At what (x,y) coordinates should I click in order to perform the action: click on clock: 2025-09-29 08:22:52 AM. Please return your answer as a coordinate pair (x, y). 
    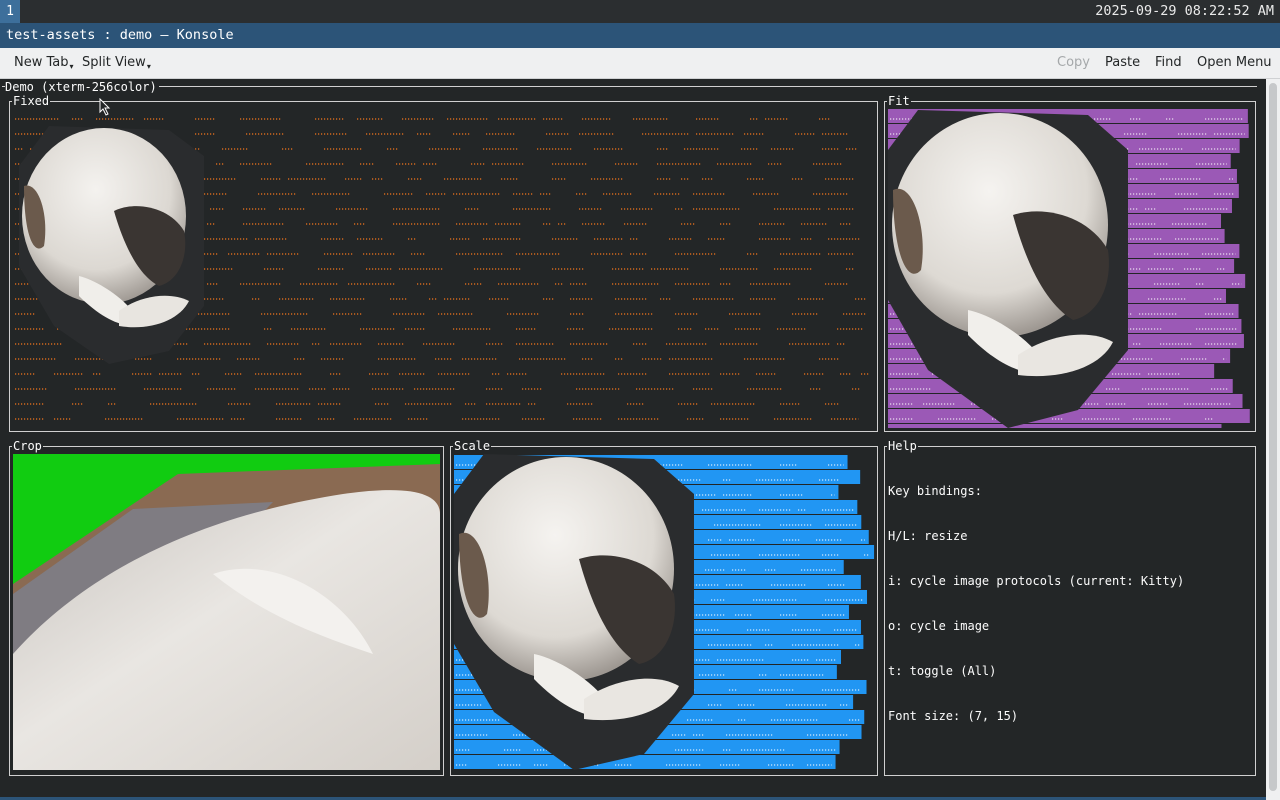
    Looking at the image, I should click on (1184, 11).